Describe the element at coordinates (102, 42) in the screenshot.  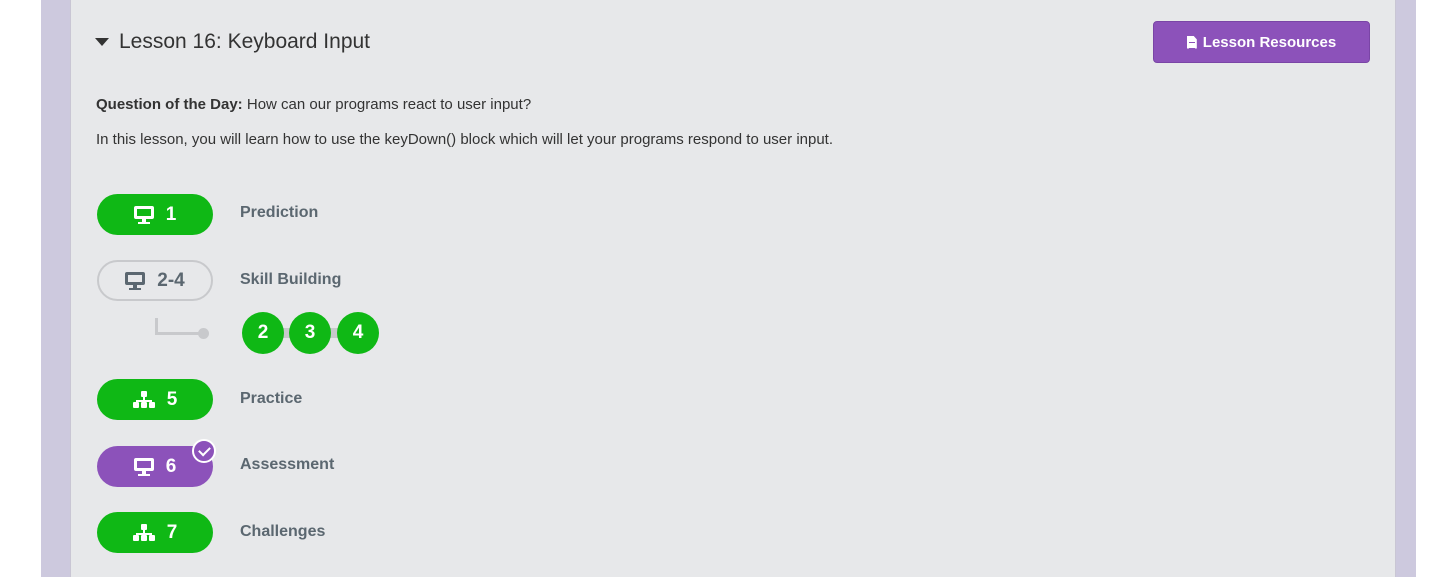
I see `caret-down-icon` at that location.